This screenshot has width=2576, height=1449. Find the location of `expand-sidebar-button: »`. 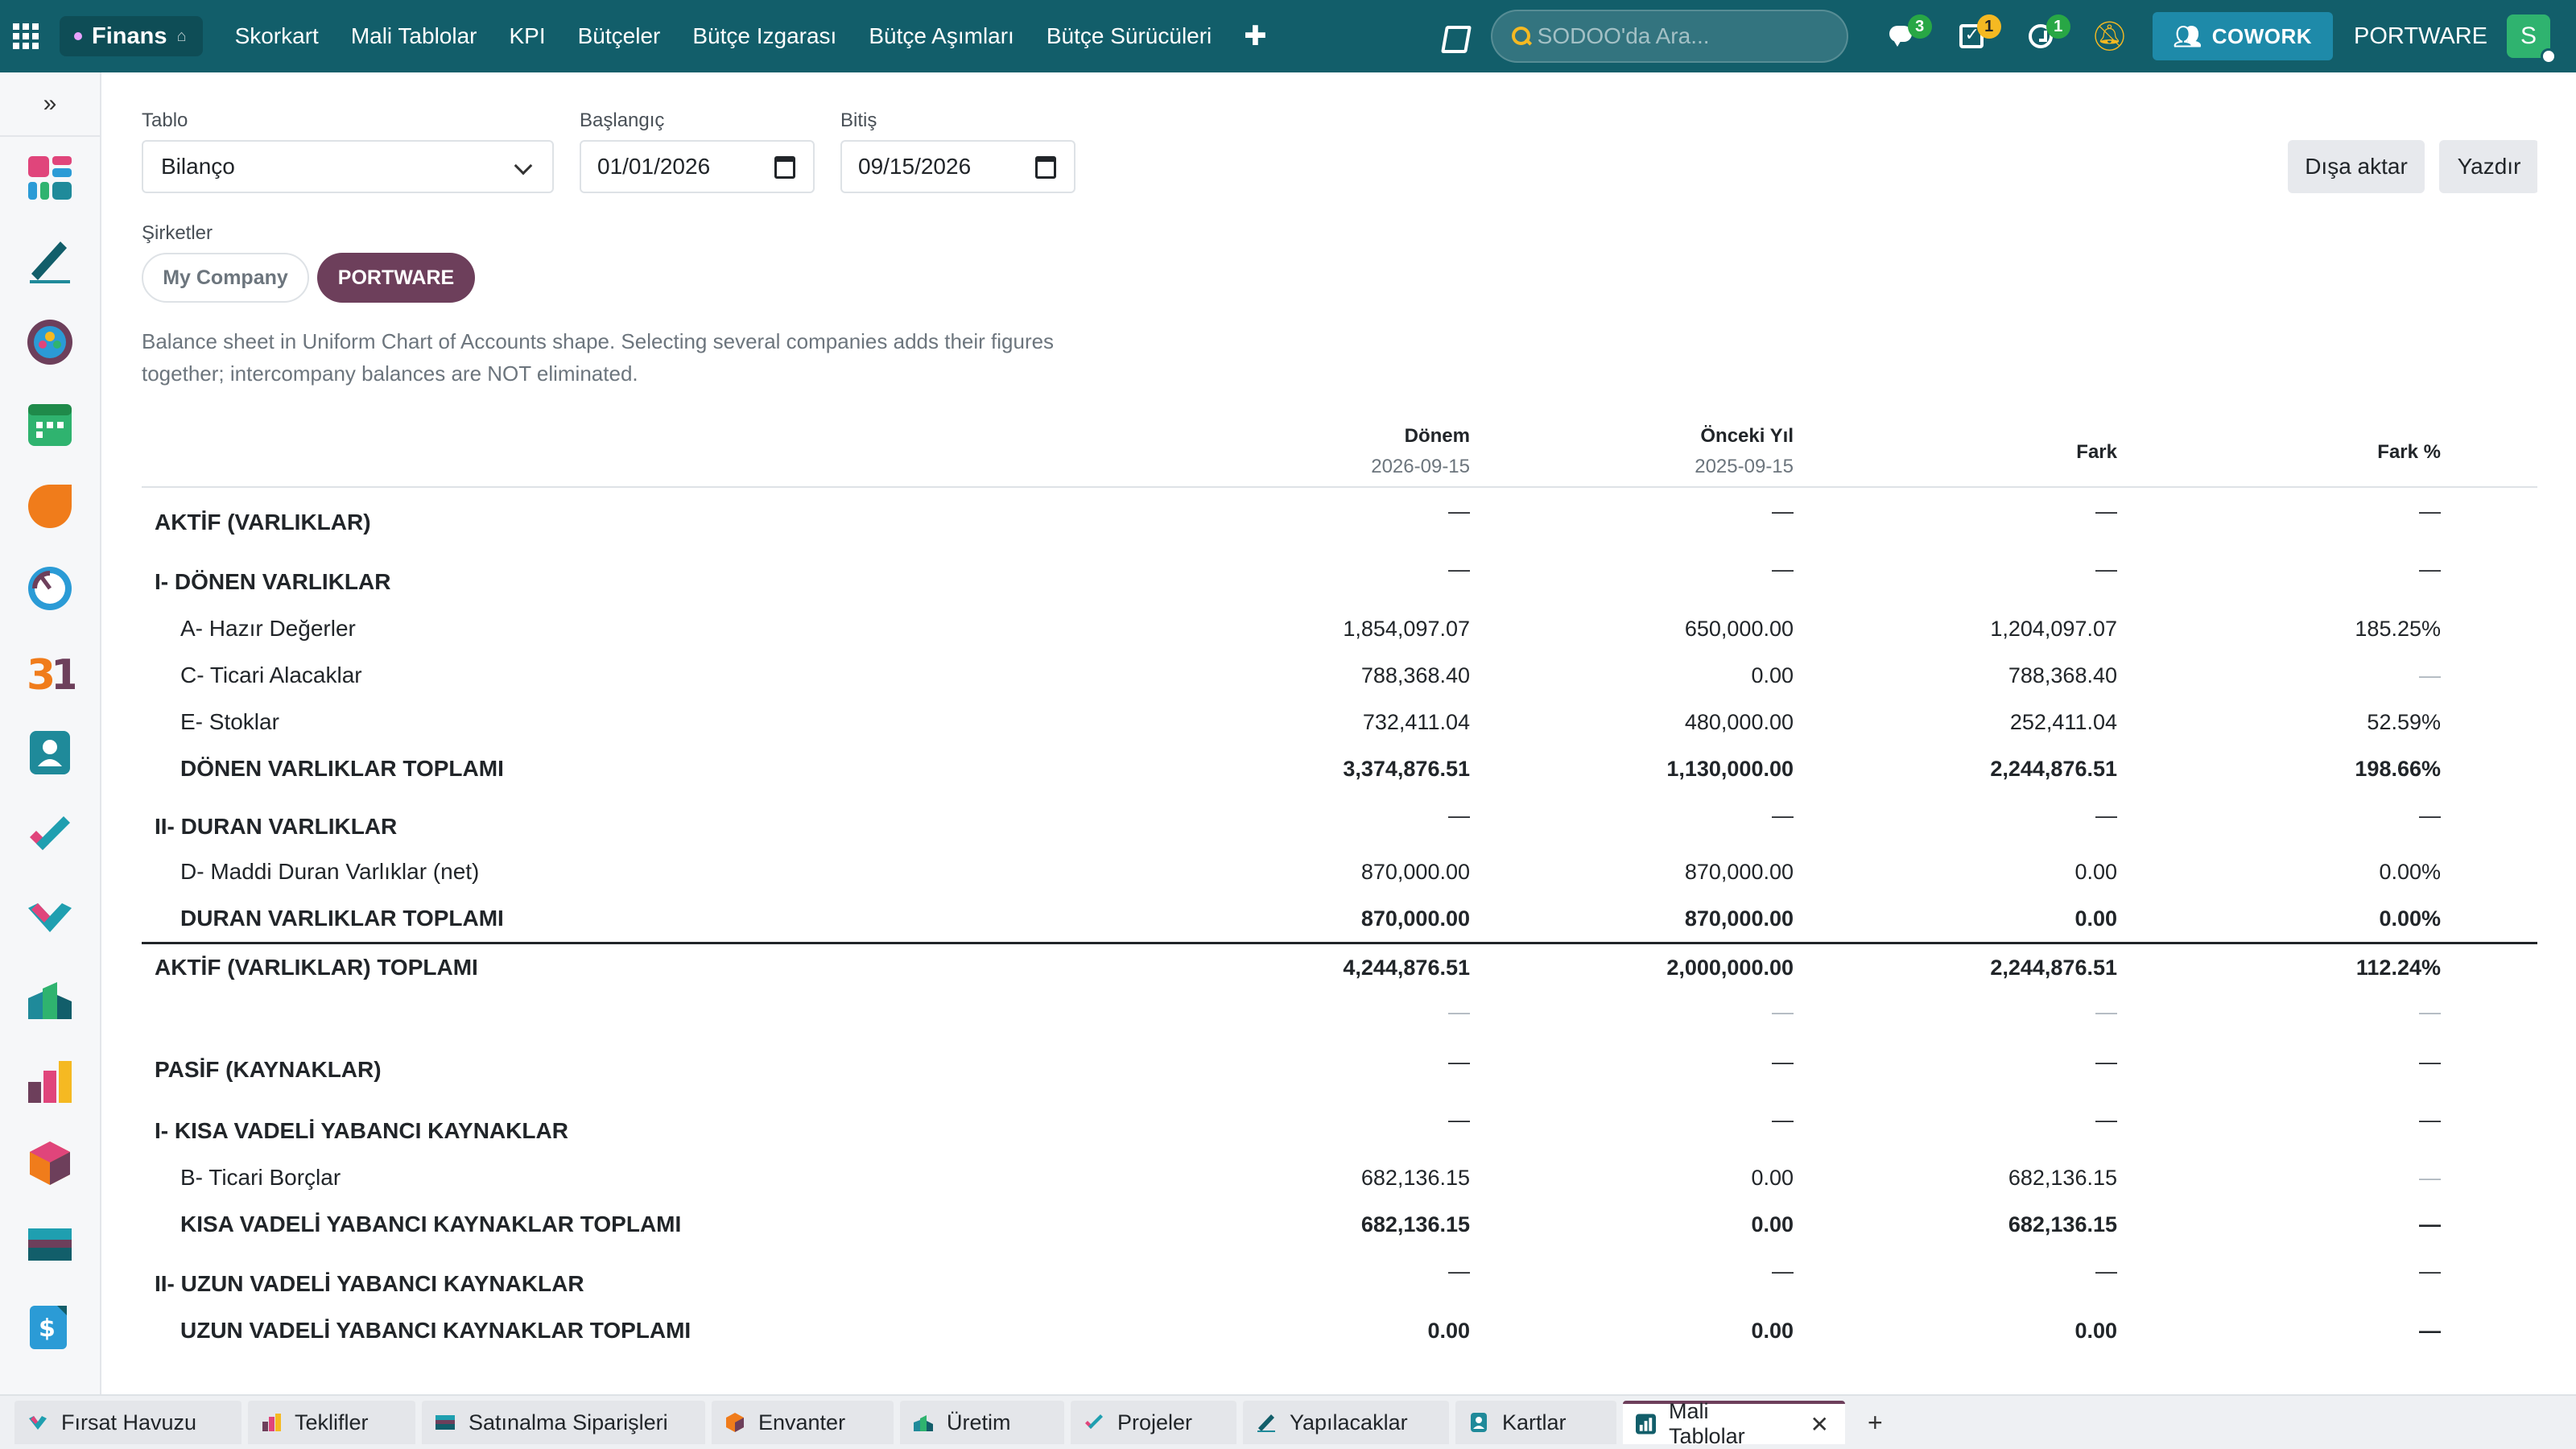

expand-sidebar-button: » is located at coordinates (50, 104).